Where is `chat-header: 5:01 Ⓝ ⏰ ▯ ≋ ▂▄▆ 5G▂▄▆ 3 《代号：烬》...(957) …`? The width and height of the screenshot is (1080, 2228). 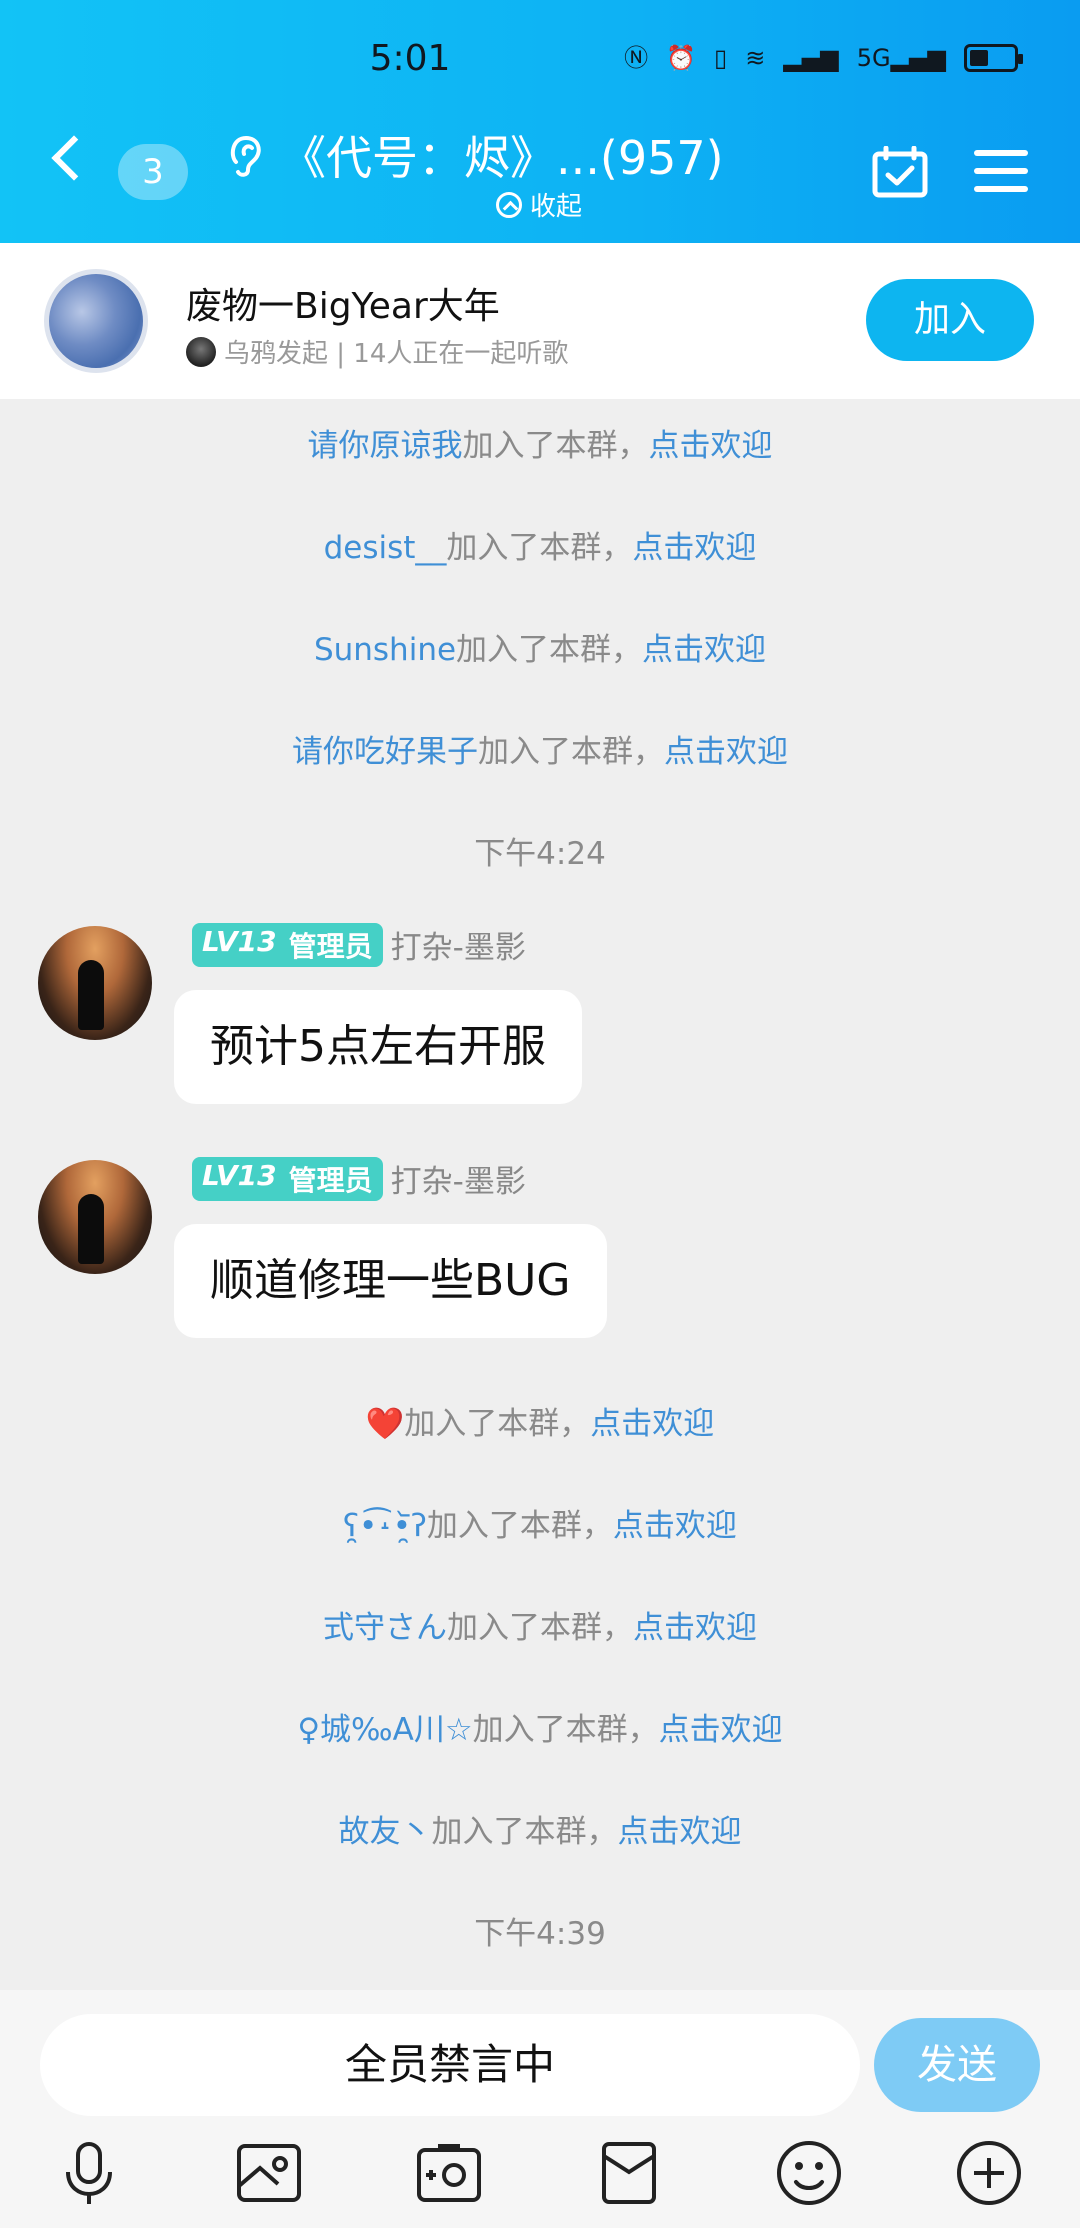 chat-header: 5:01 Ⓝ ⏰ ▯ ≋ ▂▄▆ 5G▂▄▆ 3 《代号：烬》...(957) … is located at coordinates (540, 121).